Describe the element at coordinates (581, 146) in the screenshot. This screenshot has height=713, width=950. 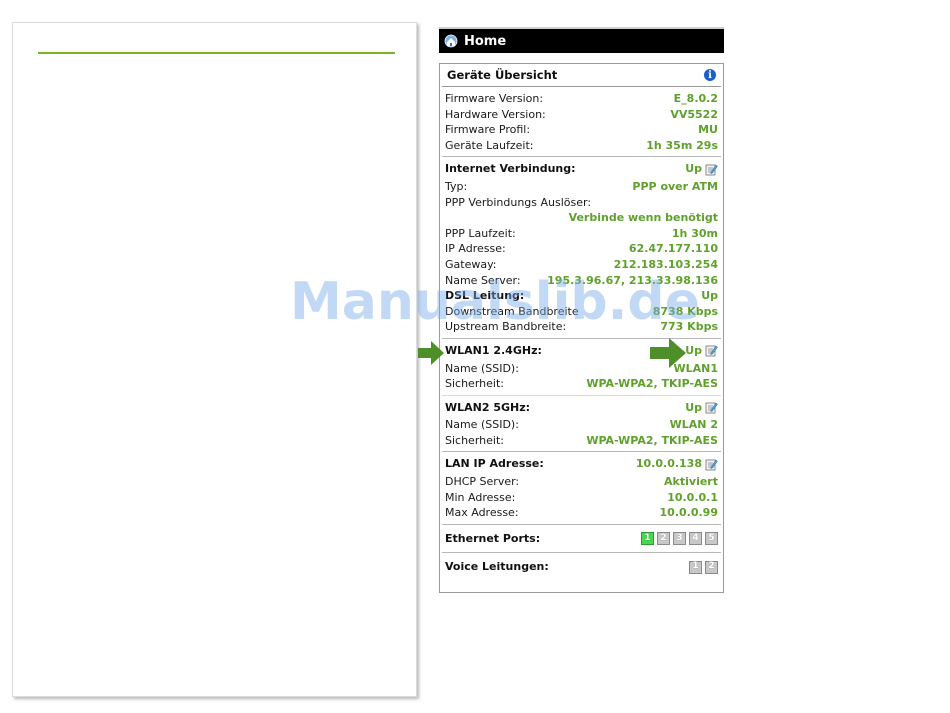
I see `overview-row: Geräte Laufzeit: 1h 35m 29s` at that location.